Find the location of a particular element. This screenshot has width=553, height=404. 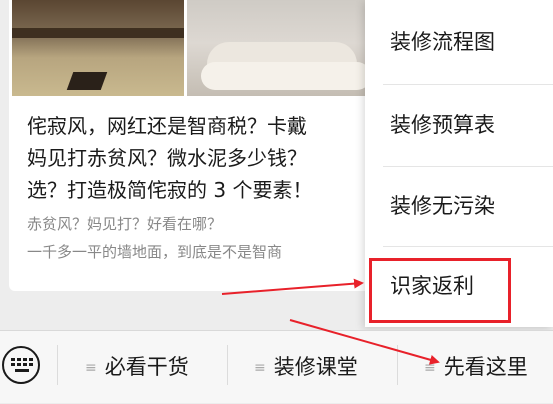

menu-tab-renovation-class: ≡ 装修课堂 is located at coordinates (306, 367).